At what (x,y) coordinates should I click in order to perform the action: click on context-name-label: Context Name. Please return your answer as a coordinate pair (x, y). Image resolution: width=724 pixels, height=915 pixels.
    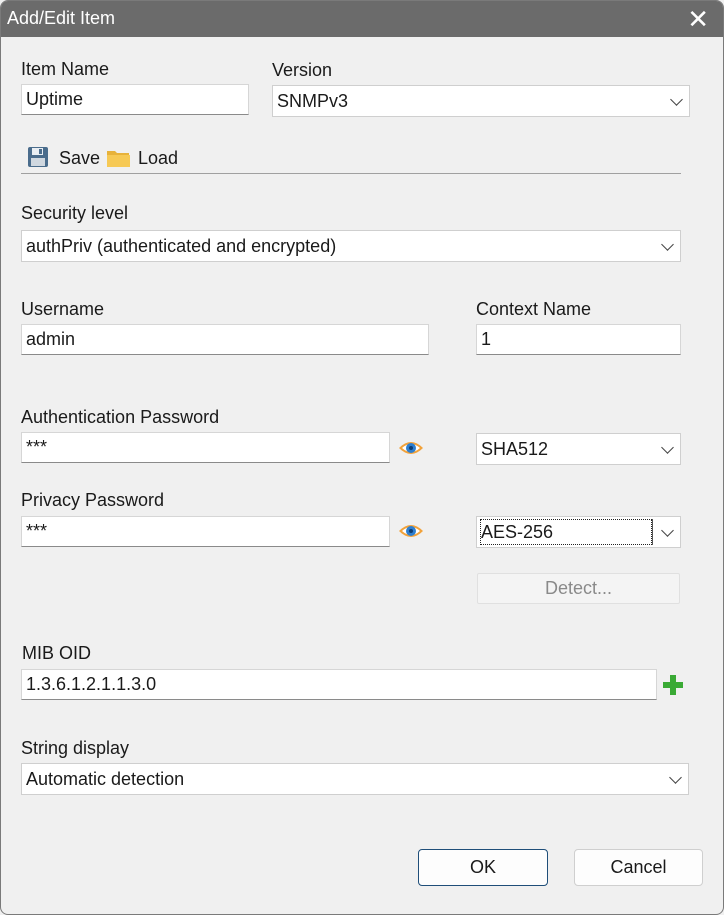
    Looking at the image, I should click on (534, 309).